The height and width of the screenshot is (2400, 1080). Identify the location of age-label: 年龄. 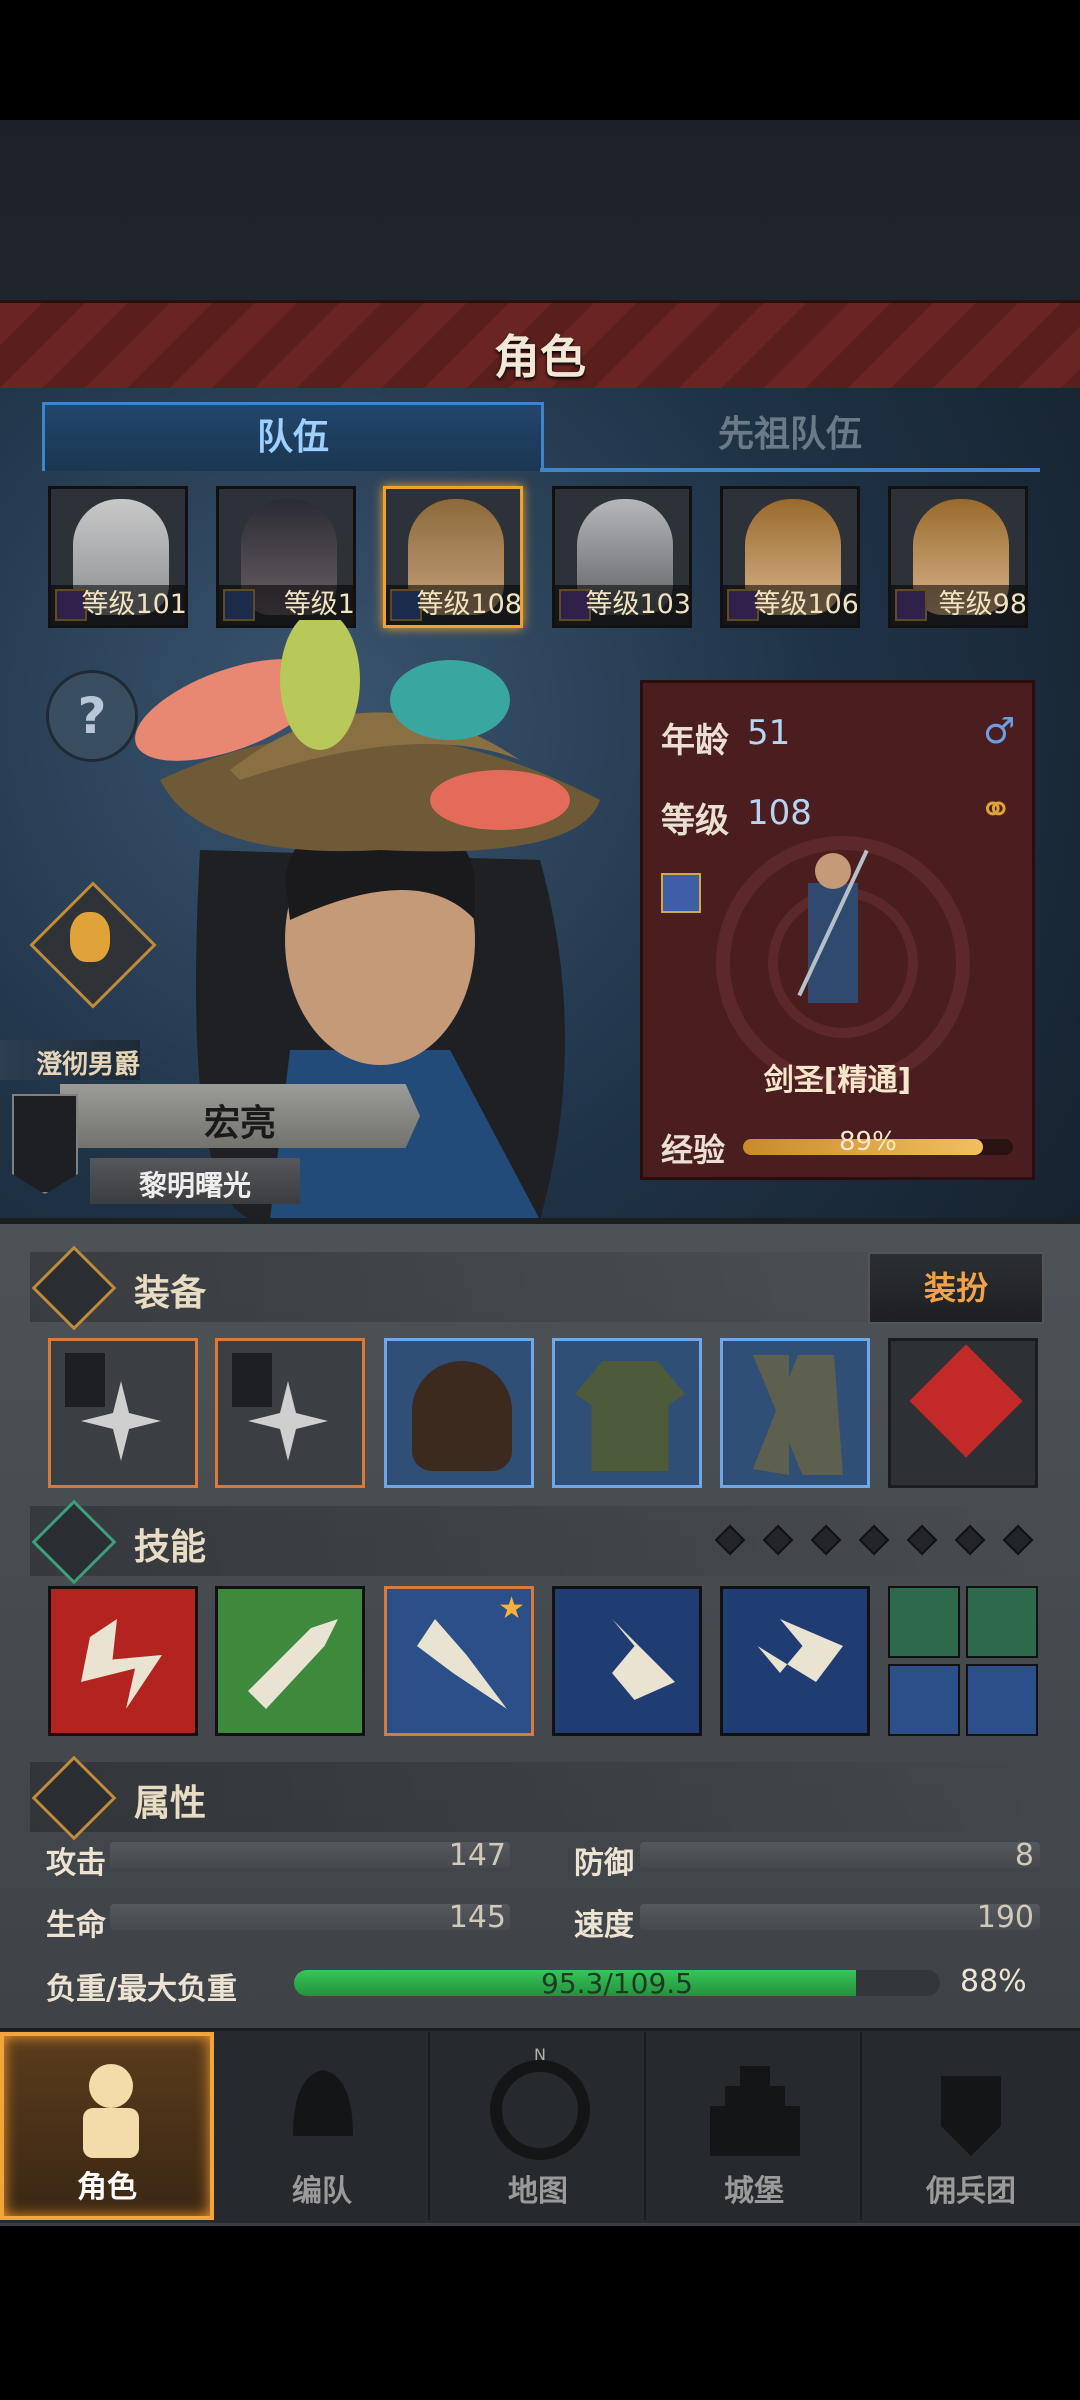
(695, 741).